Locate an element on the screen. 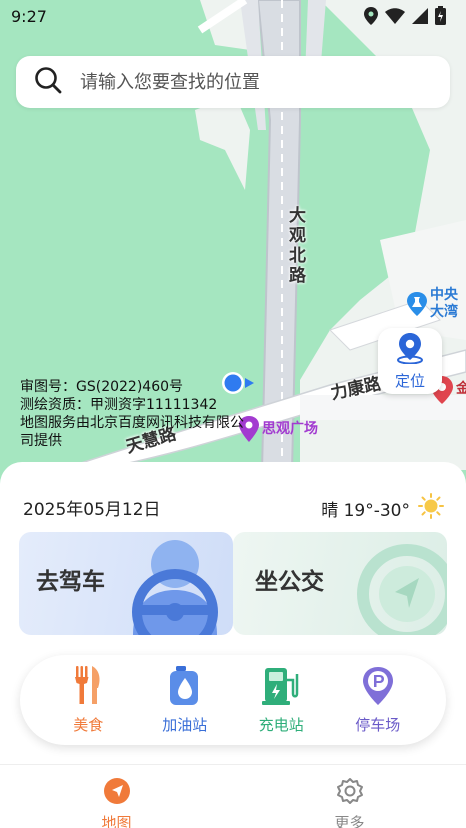 Image resolution: width=466 pixels, height=828 pixels. service-gas-label: 加油站 is located at coordinates (185, 724).